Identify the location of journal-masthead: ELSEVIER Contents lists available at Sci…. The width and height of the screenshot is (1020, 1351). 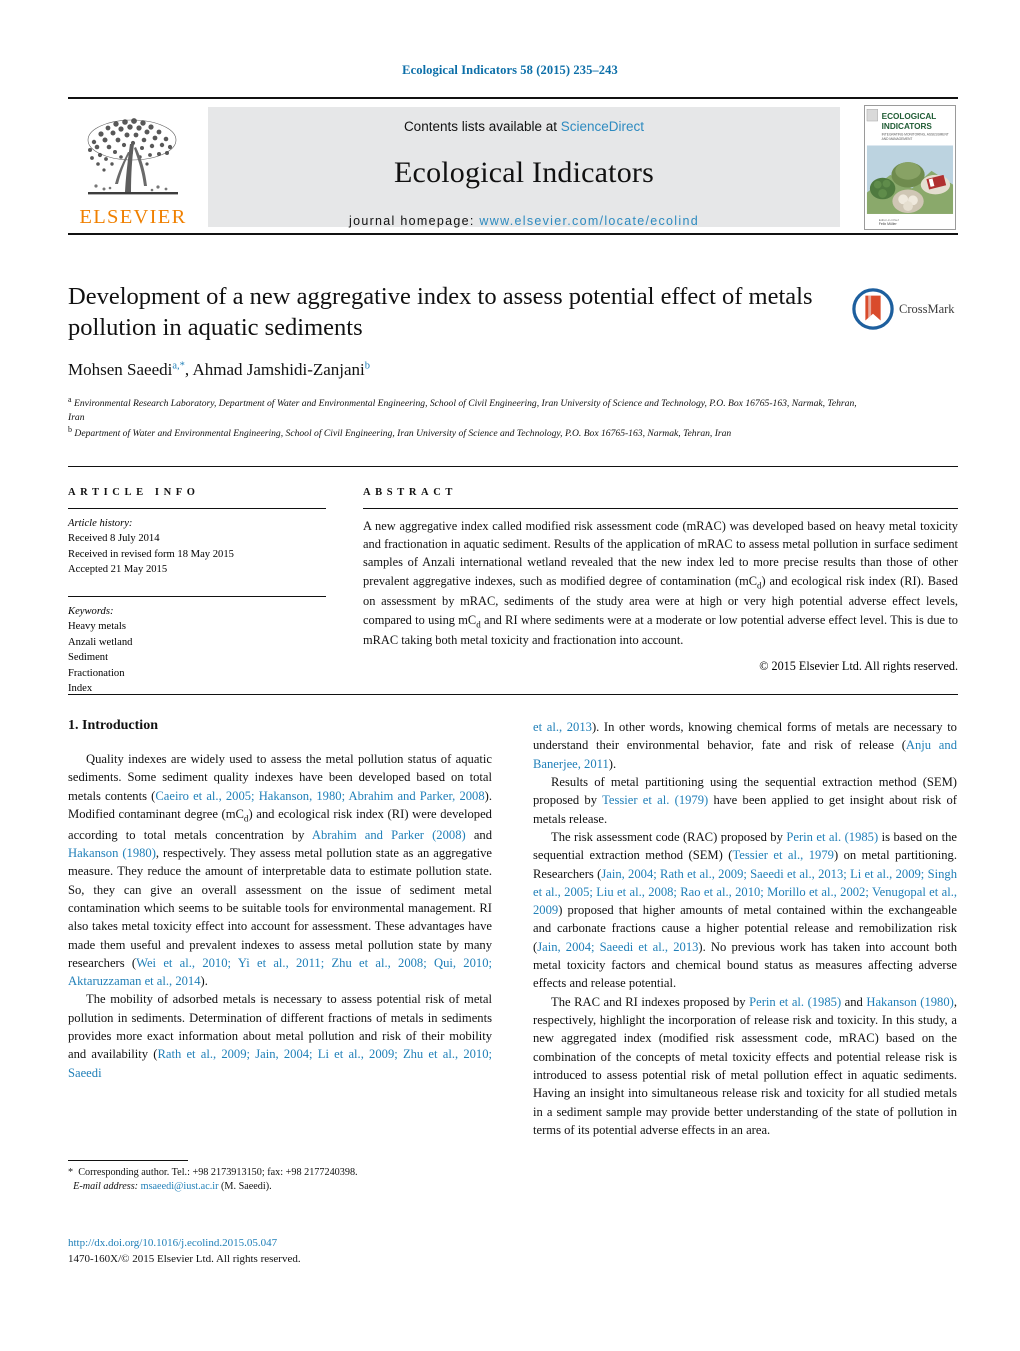
(513, 166).